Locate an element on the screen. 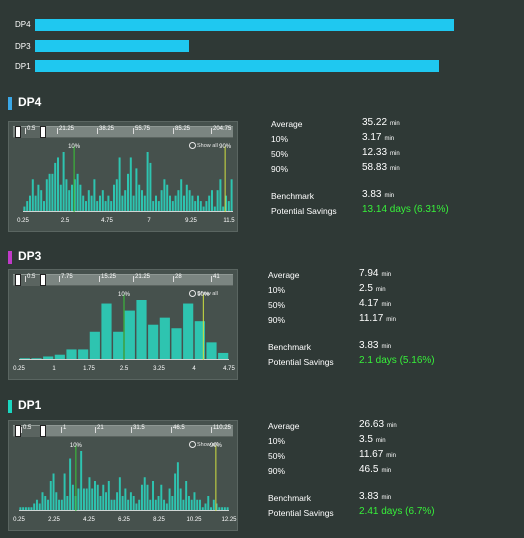 The width and height of the screenshot is (524, 538). range-slider: 0.5 1 21 31.5 46.5 110.25 is located at coordinates (123, 431).